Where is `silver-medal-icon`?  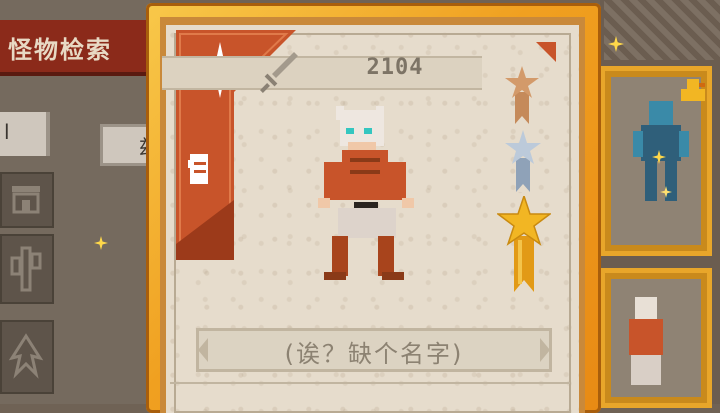 silver-medal-icon is located at coordinates (523, 161).